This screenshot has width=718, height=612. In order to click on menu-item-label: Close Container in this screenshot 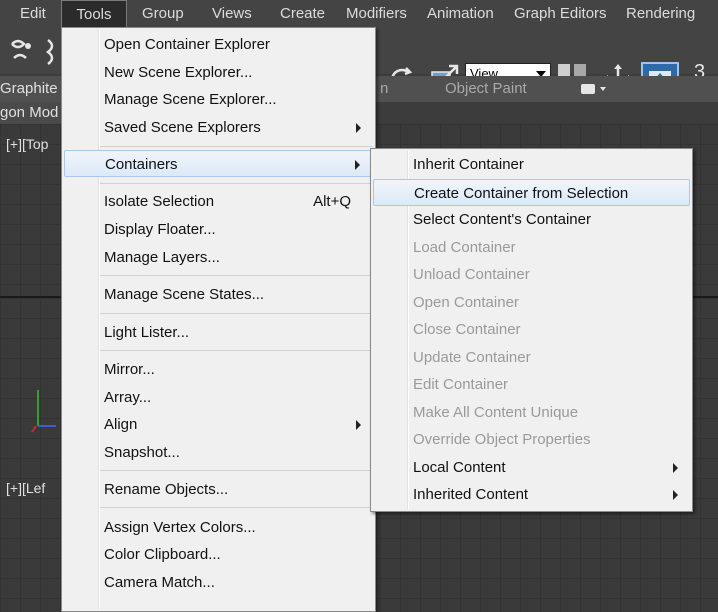, I will do `click(467, 329)`.